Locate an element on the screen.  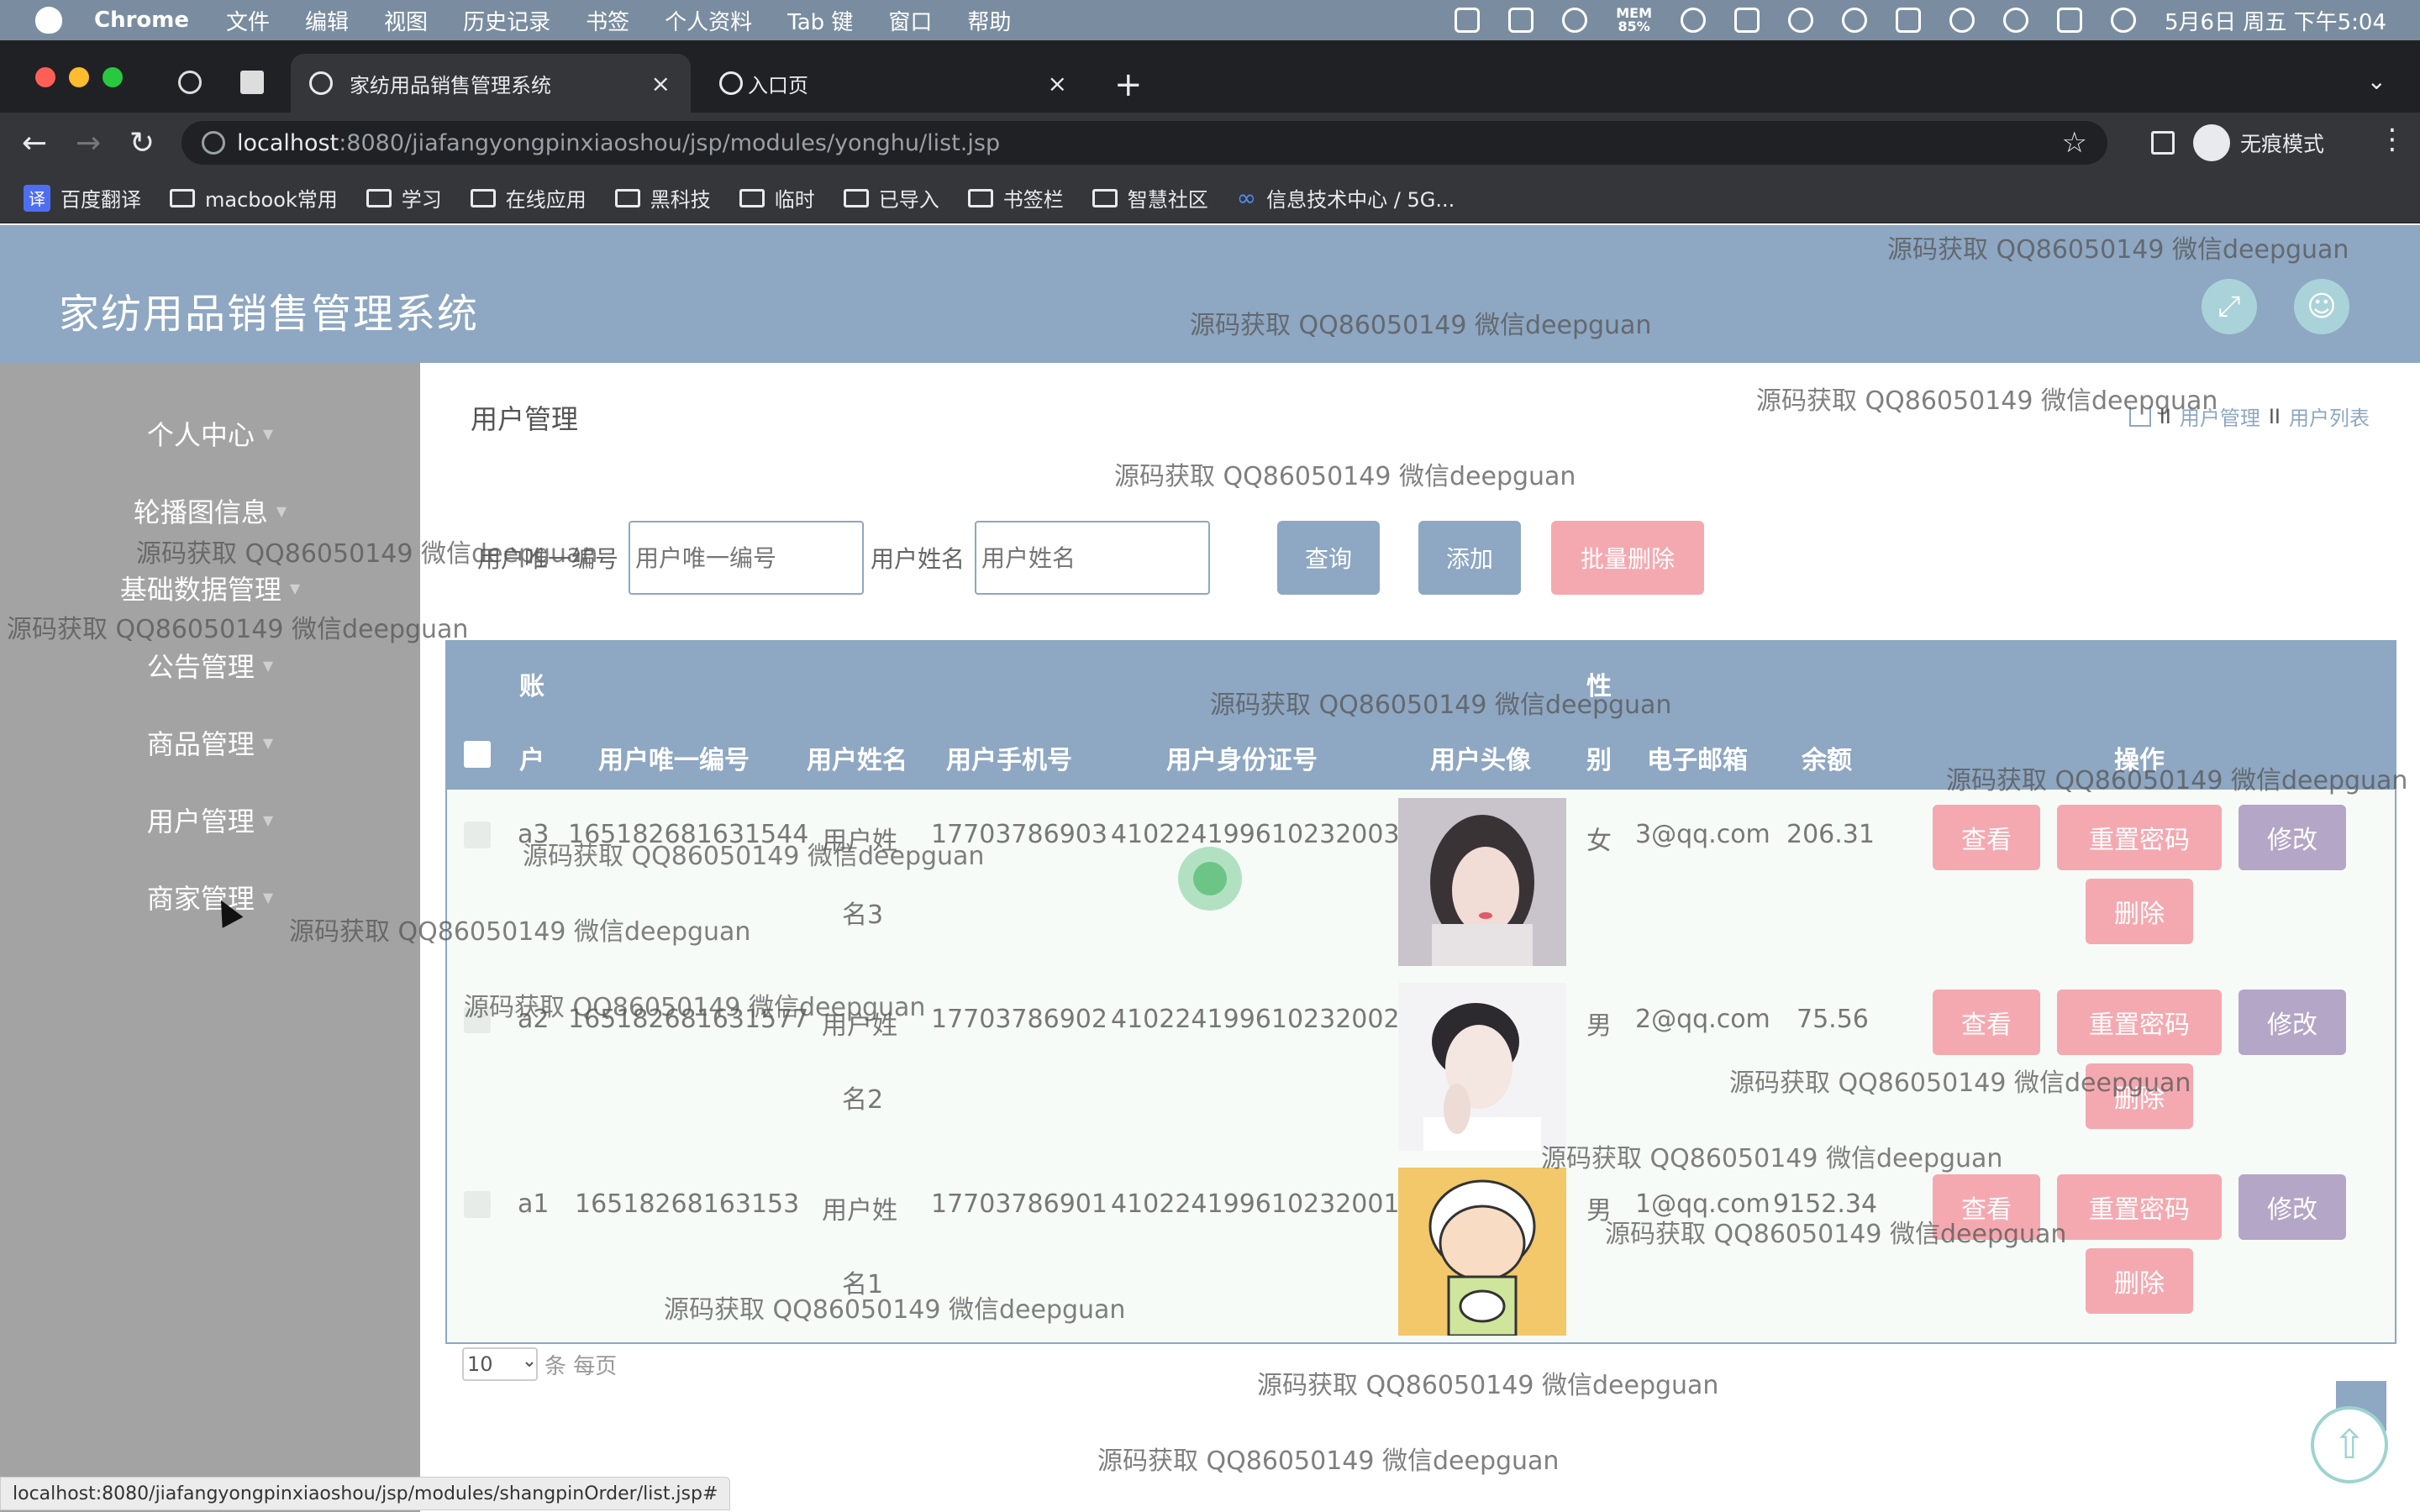
incognito-indicator: 无痕模式 is located at coordinates (2258, 143).